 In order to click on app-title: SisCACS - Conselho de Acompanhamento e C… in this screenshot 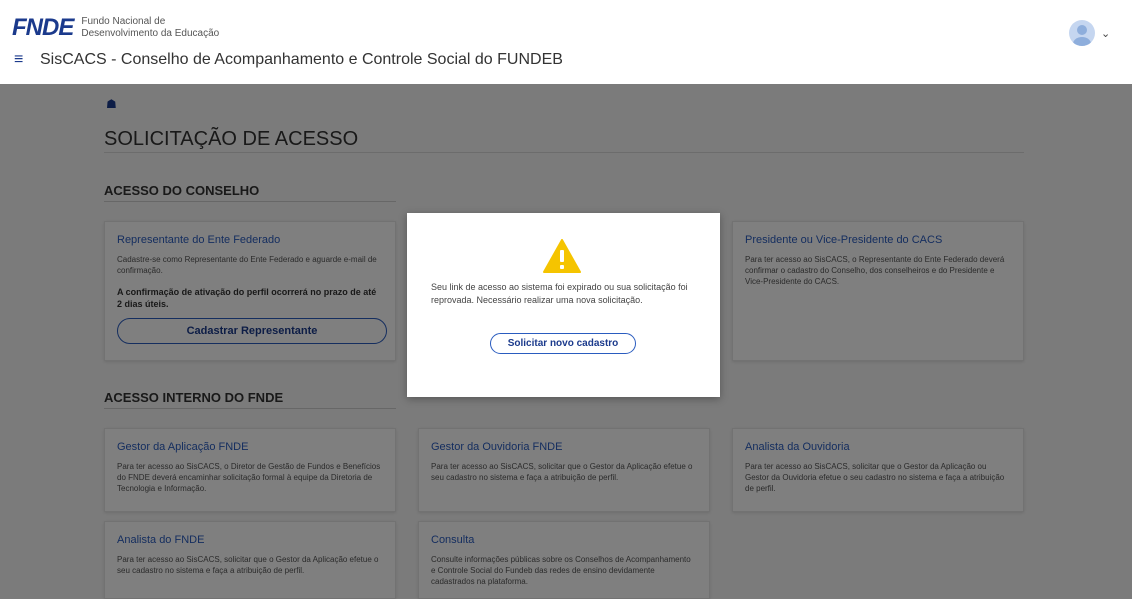, I will do `click(301, 59)`.